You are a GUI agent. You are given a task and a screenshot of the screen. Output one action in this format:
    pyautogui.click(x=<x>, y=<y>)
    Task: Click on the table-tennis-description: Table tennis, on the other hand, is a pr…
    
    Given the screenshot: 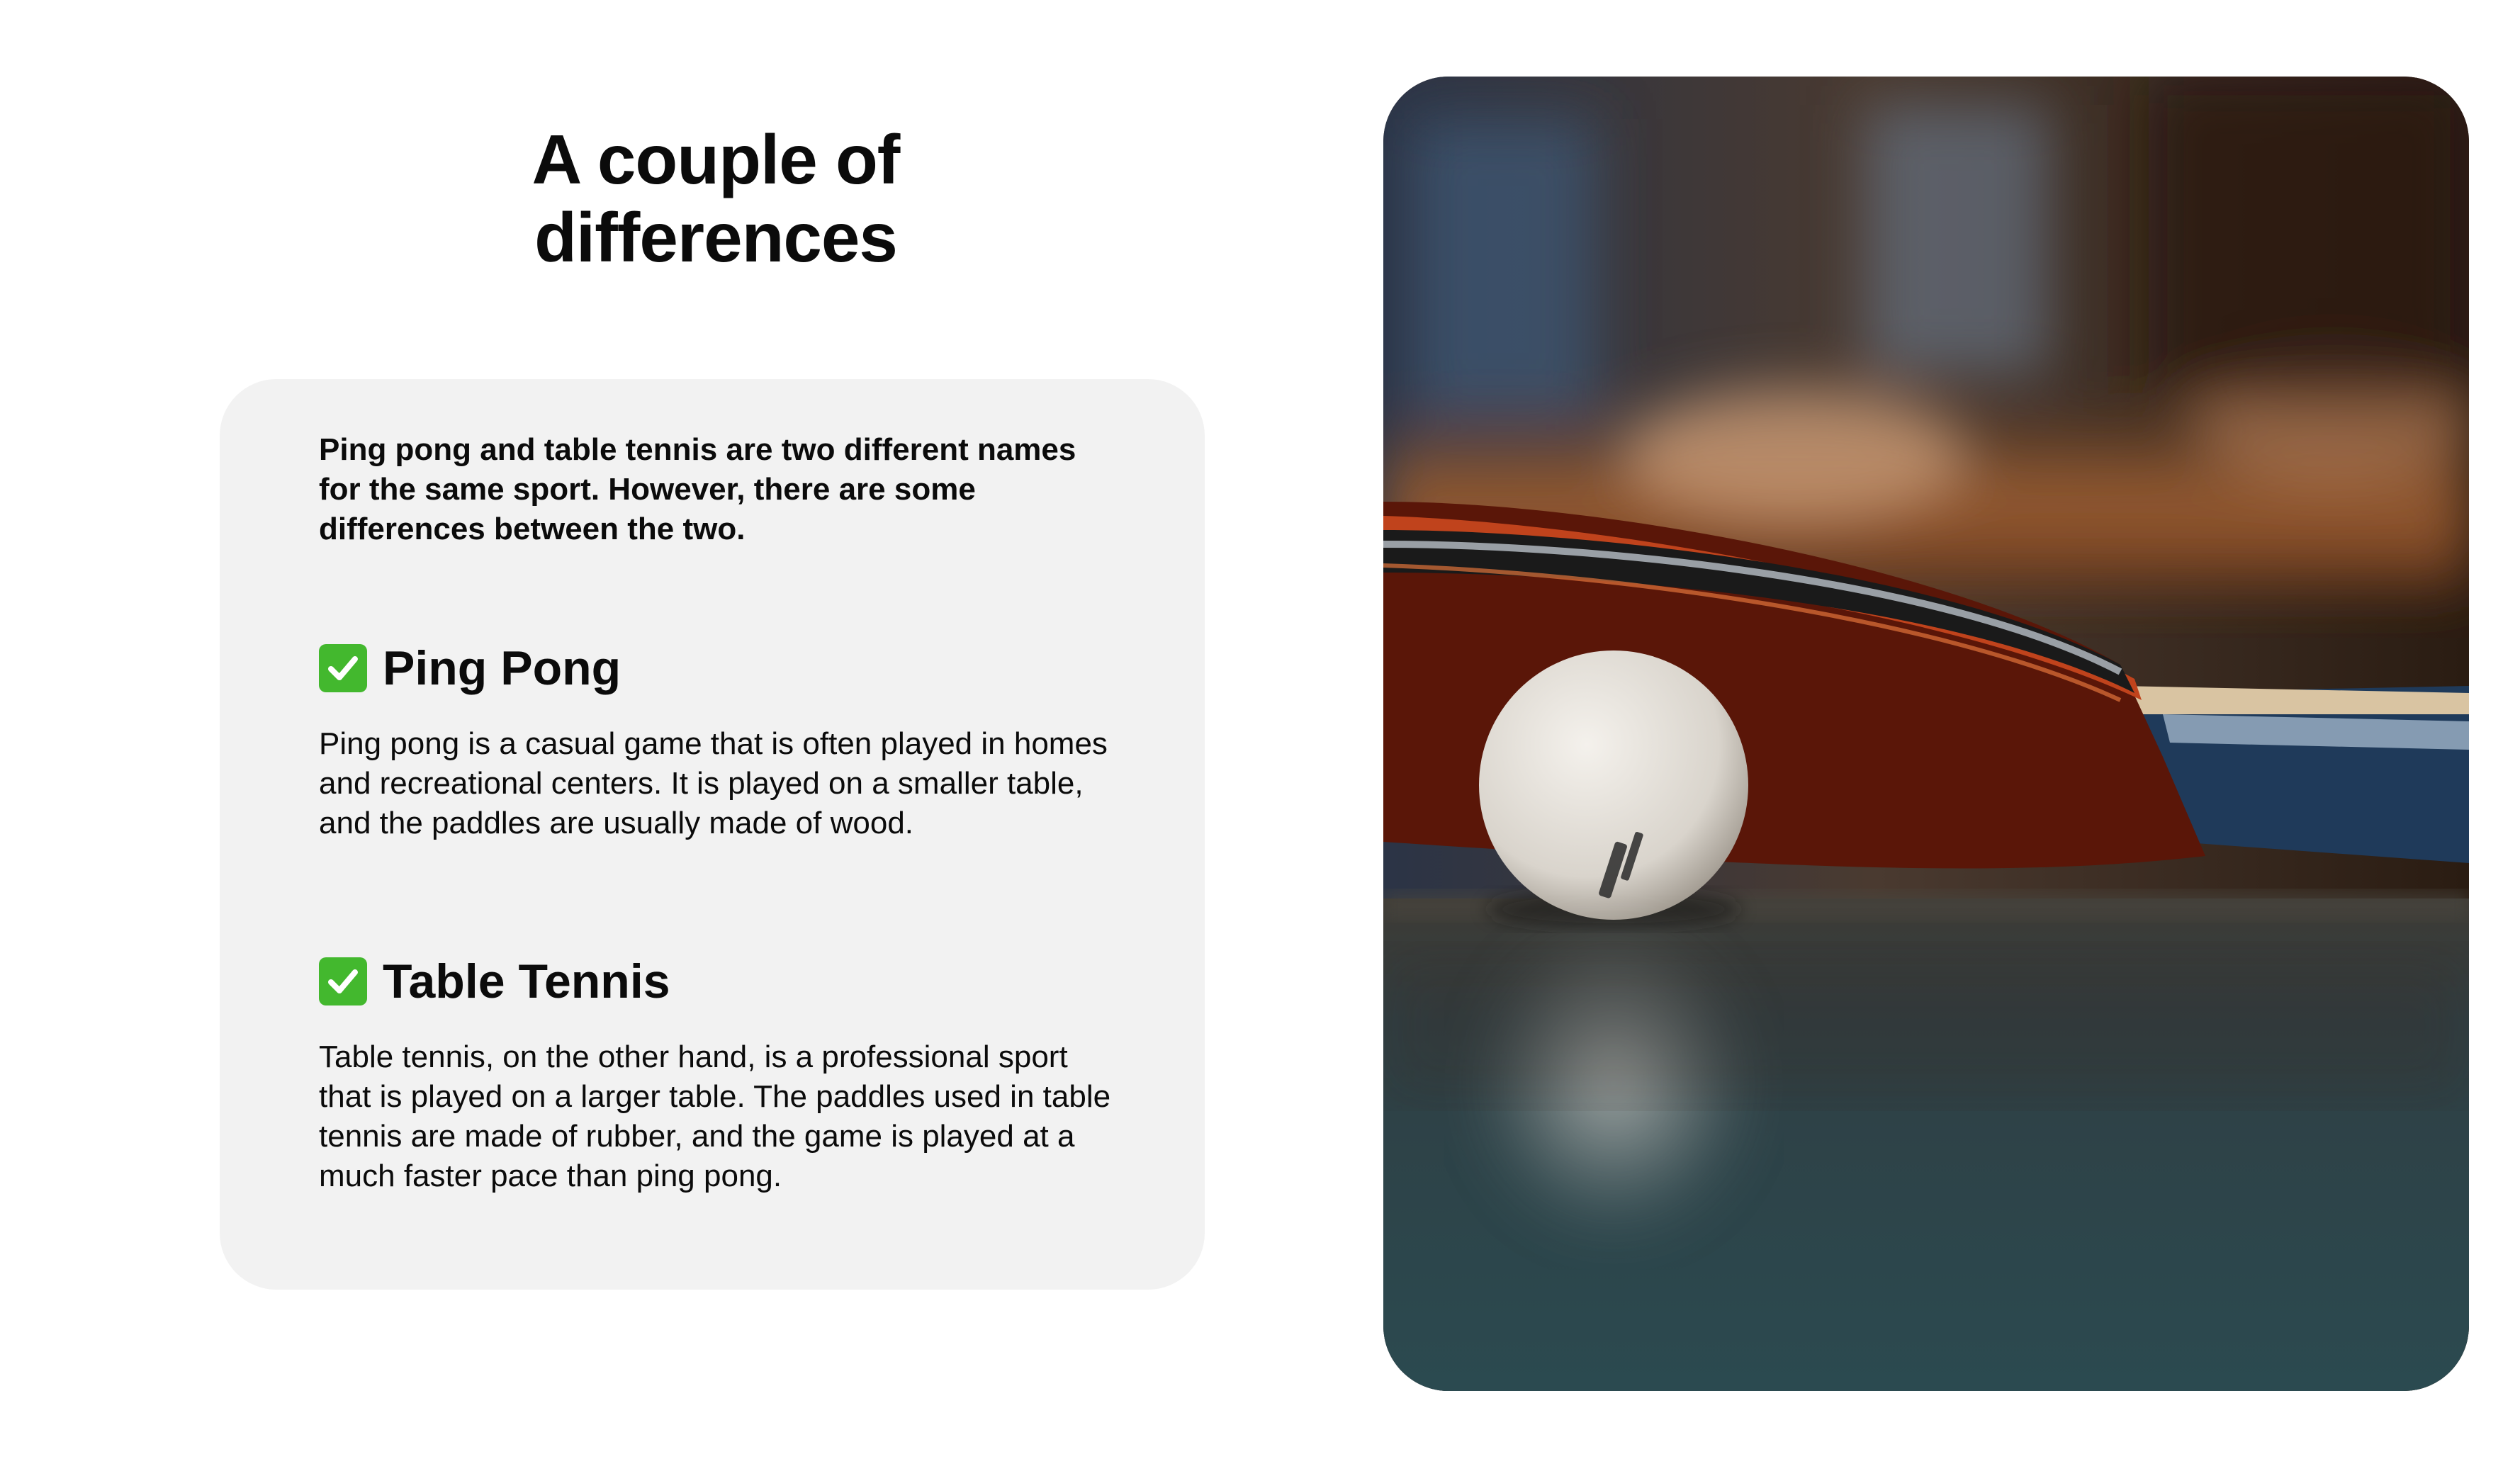 What is the action you would take?
    pyautogui.click(x=715, y=1117)
    